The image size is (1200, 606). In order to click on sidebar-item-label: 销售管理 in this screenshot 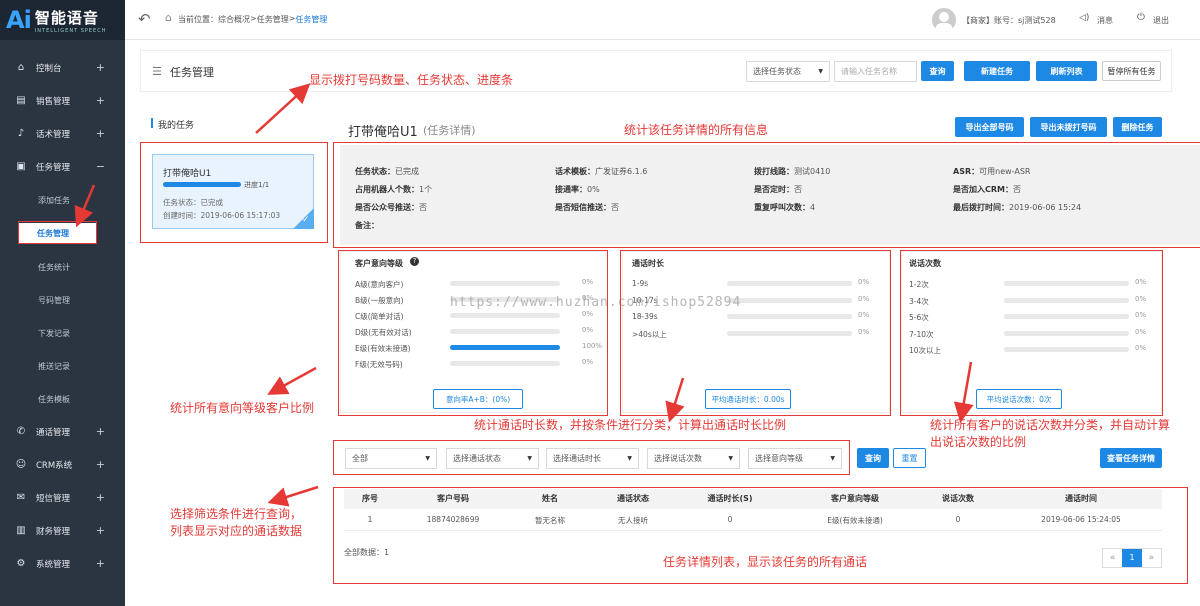, I will do `click(53, 101)`.